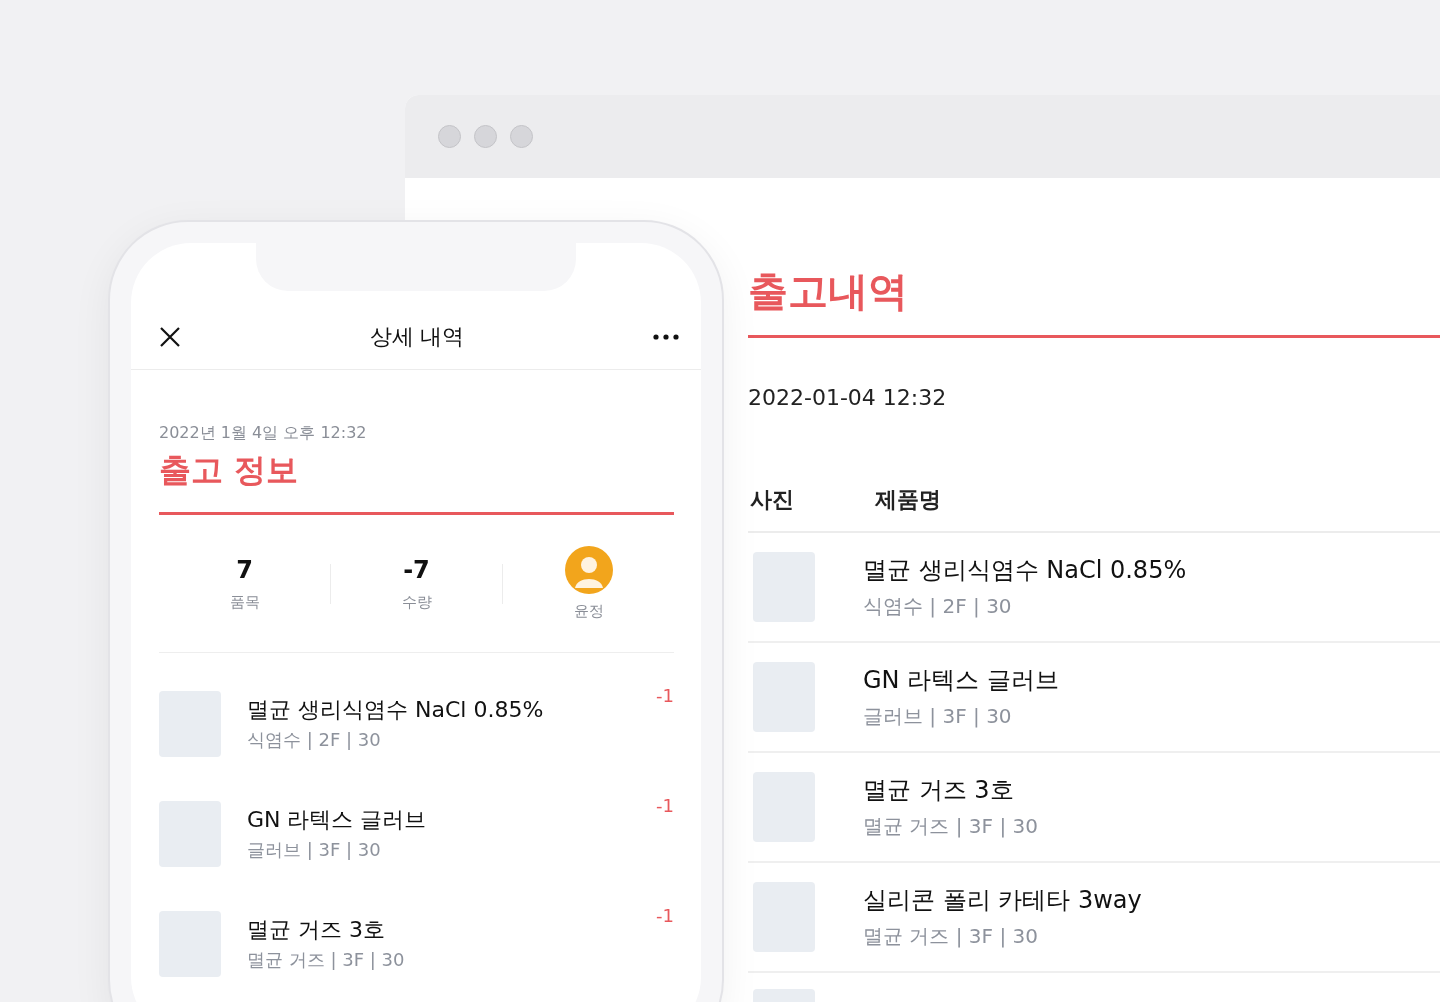 This screenshot has height=1002, width=1440. I want to click on stat-value: 7, so click(244, 570).